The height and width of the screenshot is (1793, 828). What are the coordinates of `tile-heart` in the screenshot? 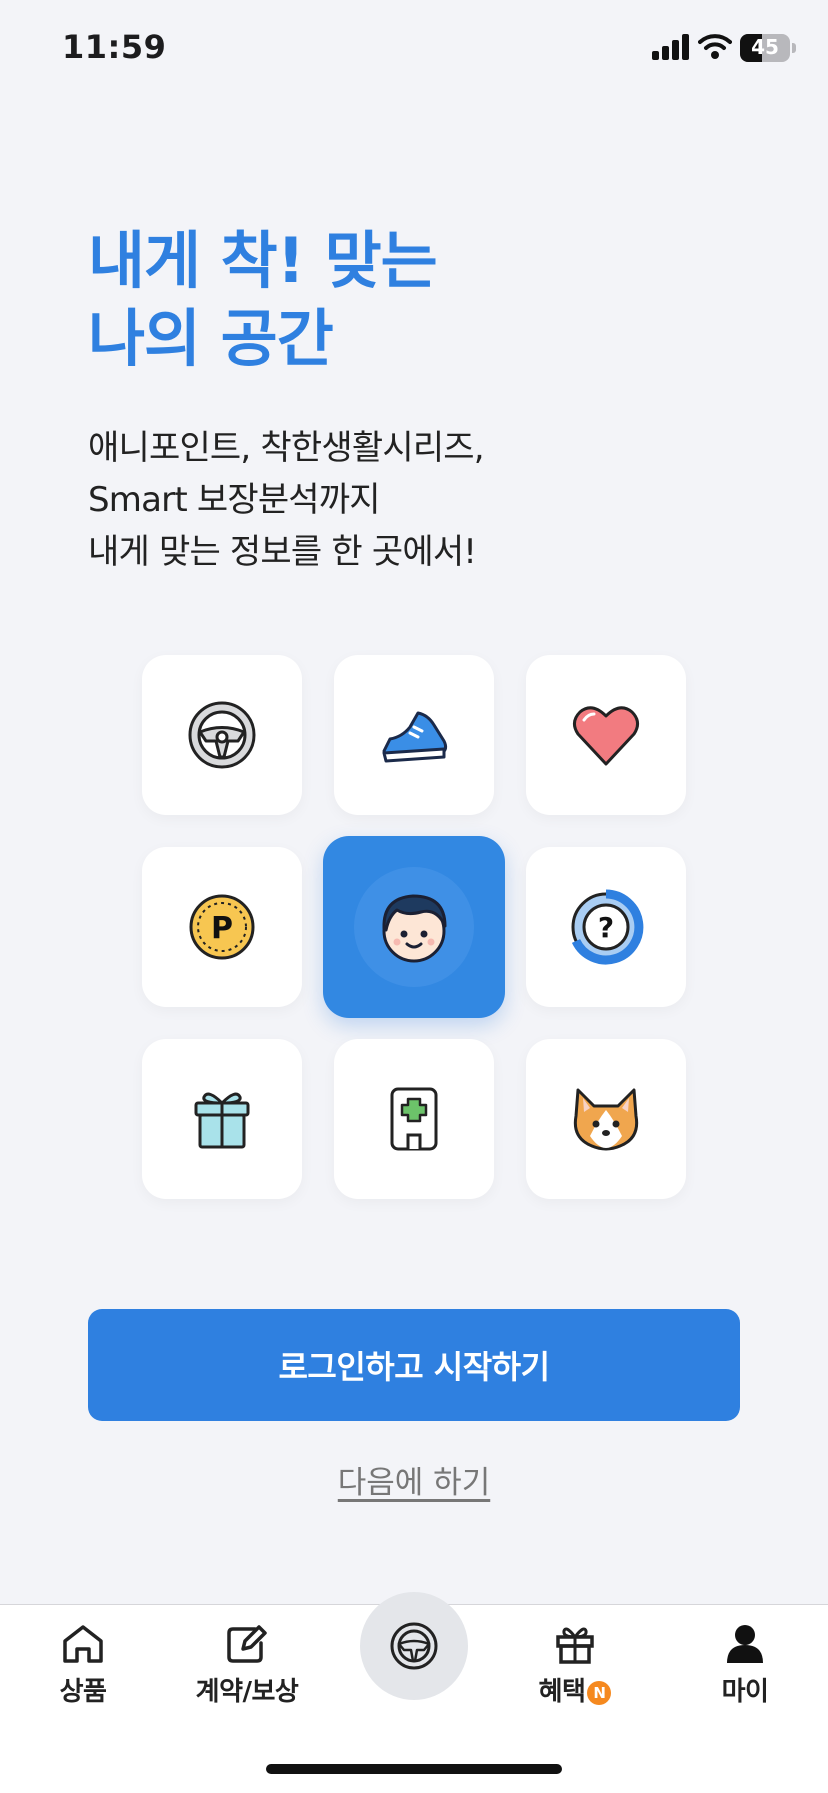 It's located at (606, 735).